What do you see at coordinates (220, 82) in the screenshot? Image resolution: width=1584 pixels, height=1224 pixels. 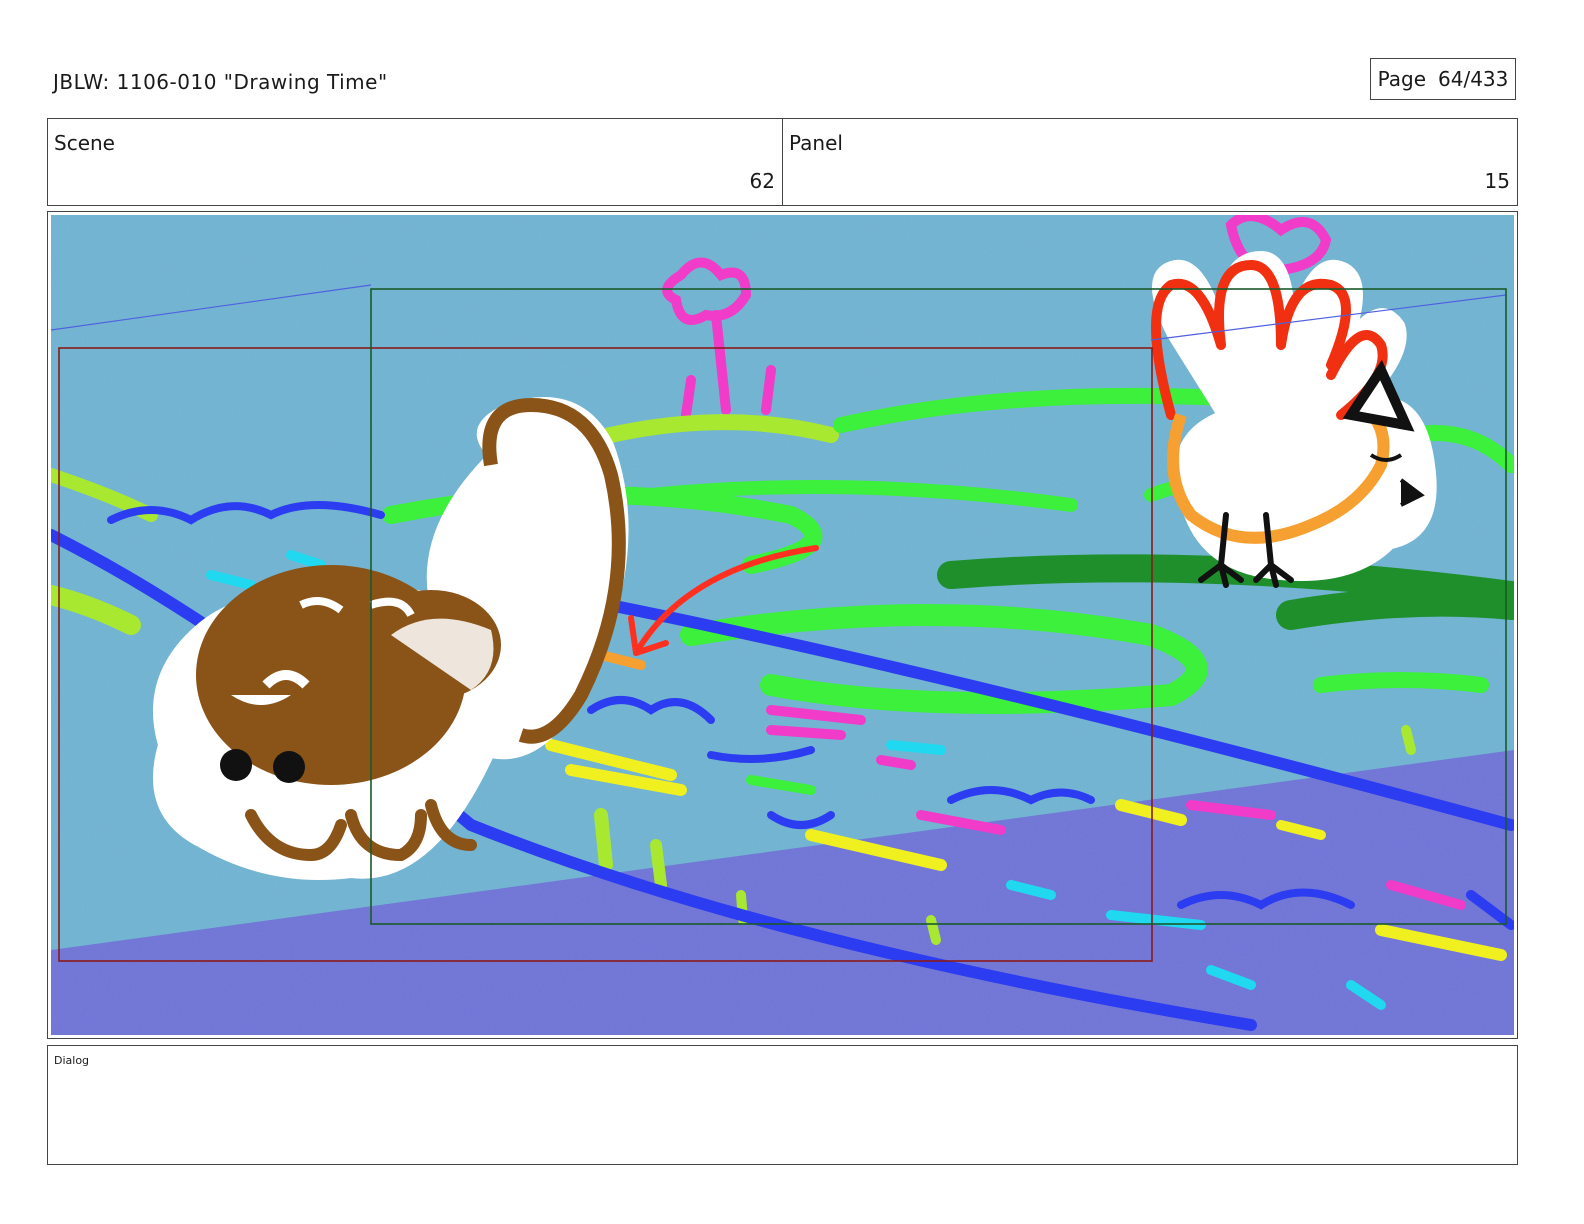 I see `document-title: JBLW: 1106-010 "Drawing Time"` at bounding box center [220, 82].